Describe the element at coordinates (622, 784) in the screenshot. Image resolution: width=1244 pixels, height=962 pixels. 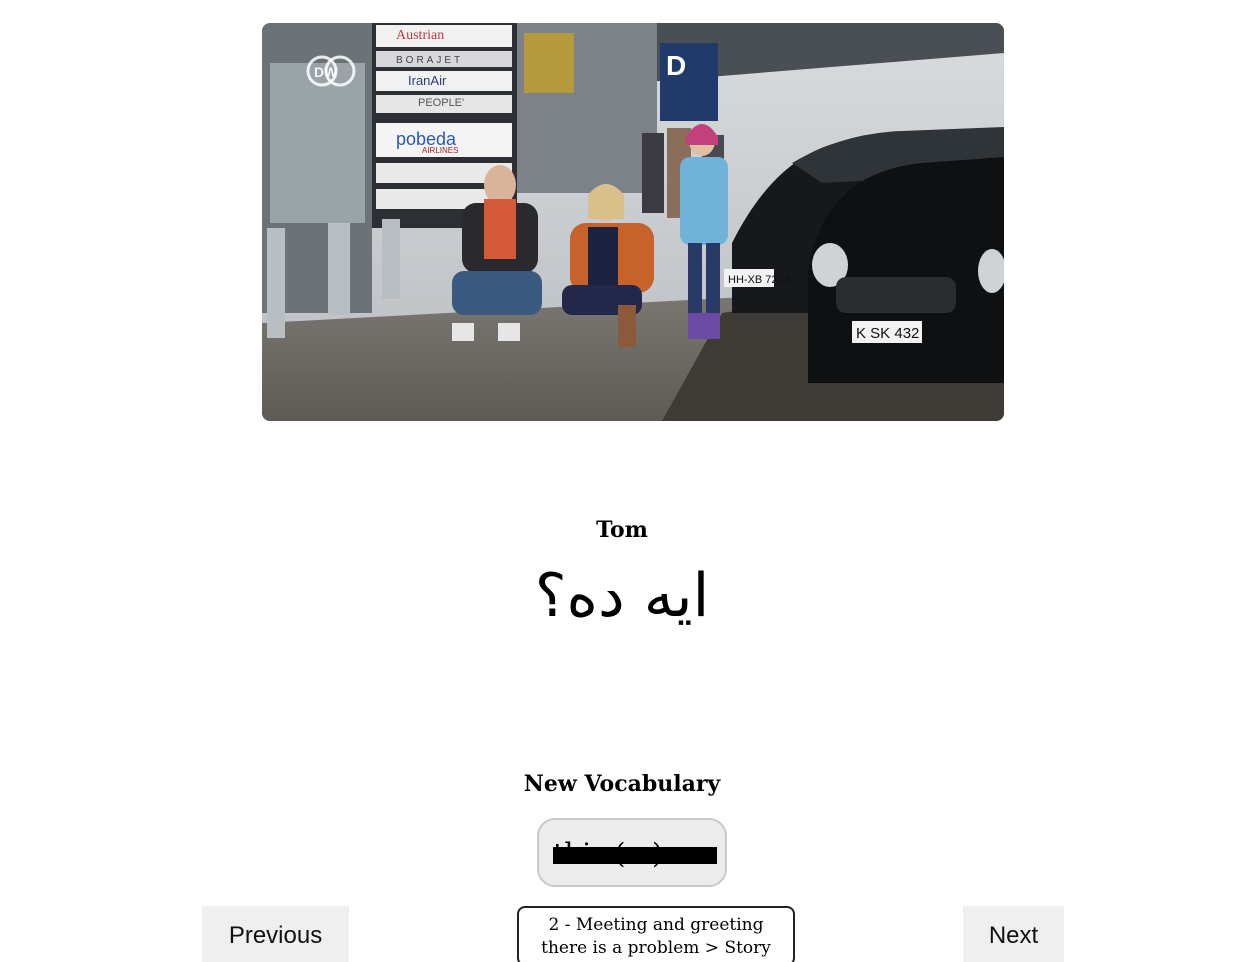
I see `vocabulary-heading: New Vocabulary` at that location.